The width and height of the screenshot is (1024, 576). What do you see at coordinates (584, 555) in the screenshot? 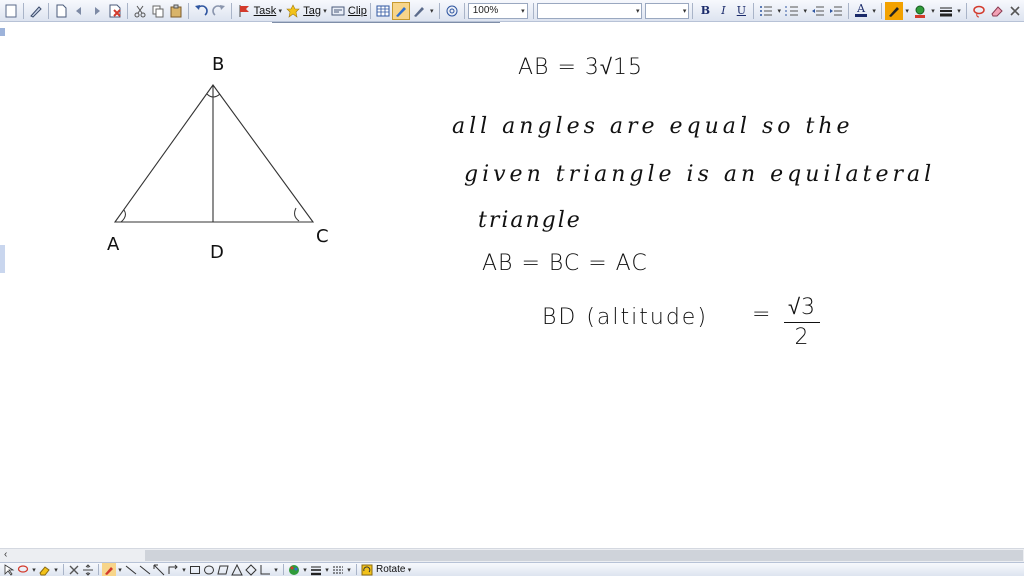
I see `scrollbar-thumb` at bounding box center [584, 555].